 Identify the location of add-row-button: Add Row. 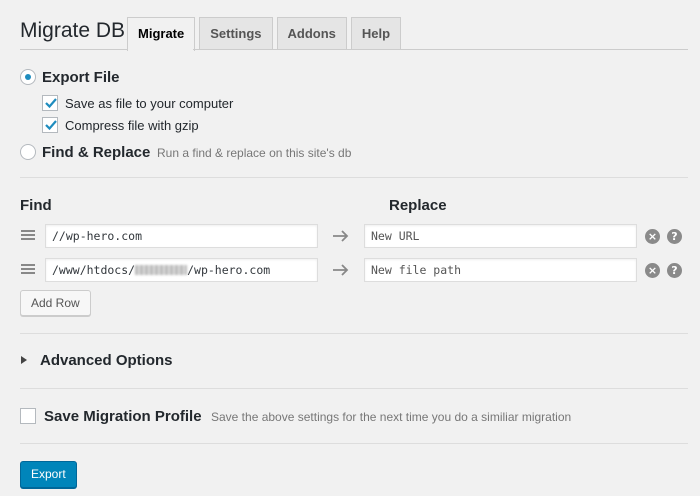
(55, 303).